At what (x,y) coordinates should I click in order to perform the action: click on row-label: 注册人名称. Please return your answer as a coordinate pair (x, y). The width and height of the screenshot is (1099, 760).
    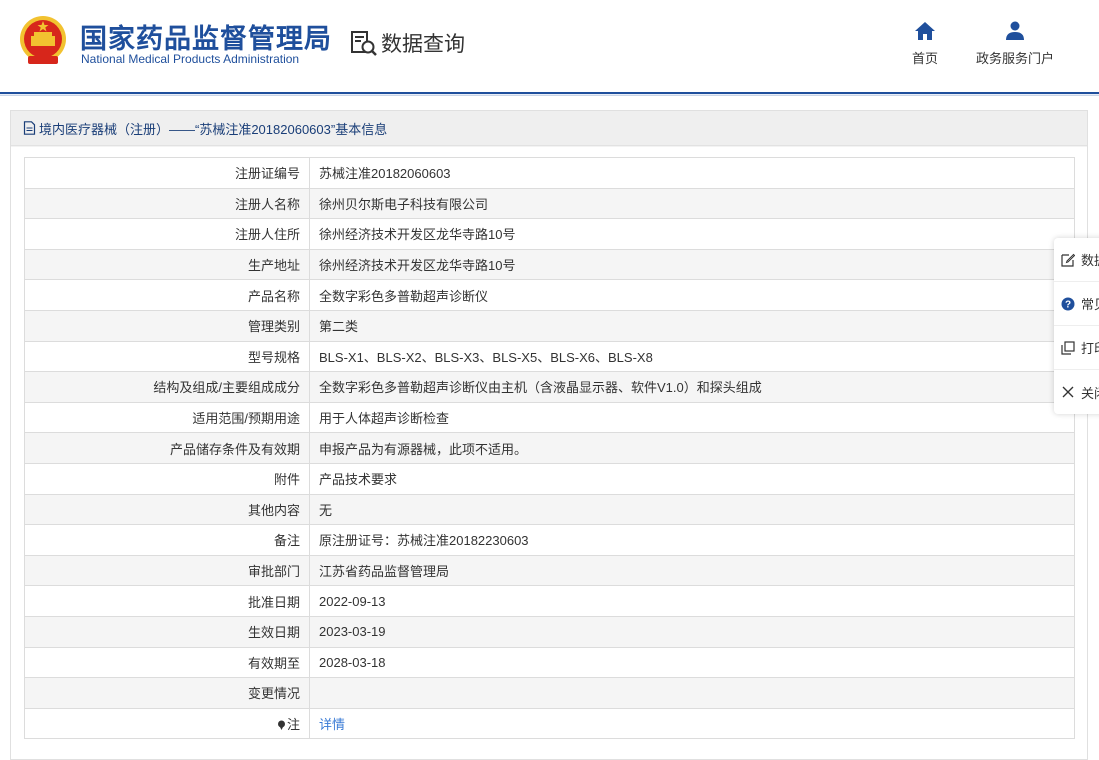
    Looking at the image, I should click on (167, 203).